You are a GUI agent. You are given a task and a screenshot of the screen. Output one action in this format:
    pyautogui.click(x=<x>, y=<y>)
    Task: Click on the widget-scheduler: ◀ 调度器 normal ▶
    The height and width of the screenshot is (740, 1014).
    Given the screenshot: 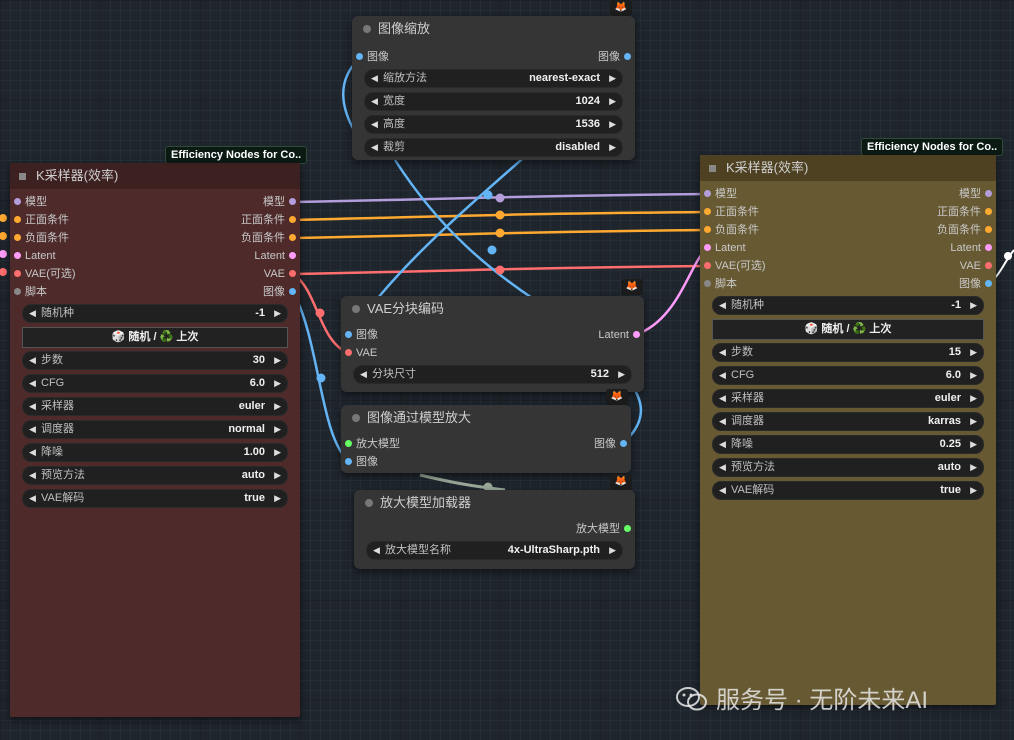 What is the action you would take?
    pyautogui.click(x=155, y=429)
    